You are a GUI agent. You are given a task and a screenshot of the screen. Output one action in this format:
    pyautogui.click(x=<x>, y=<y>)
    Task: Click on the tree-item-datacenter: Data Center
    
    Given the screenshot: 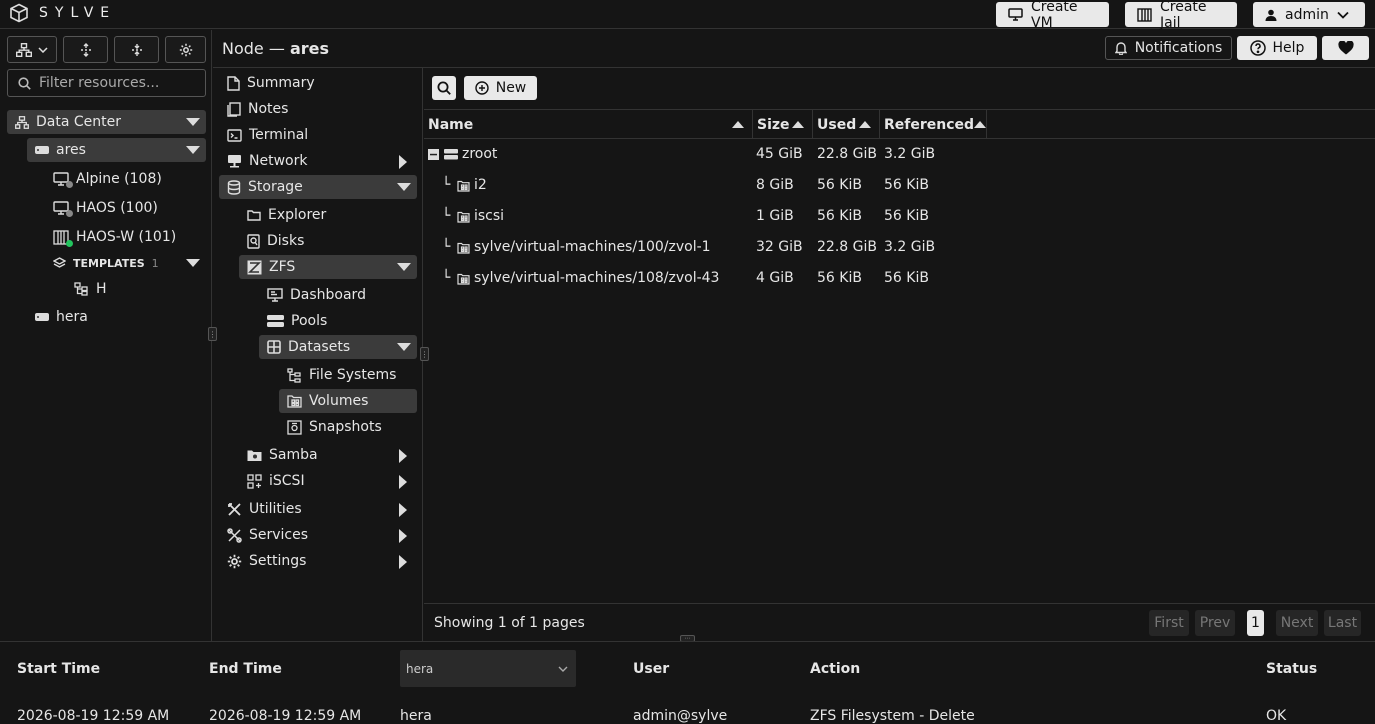 What is the action you would take?
    pyautogui.click(x=106, y=122)
    